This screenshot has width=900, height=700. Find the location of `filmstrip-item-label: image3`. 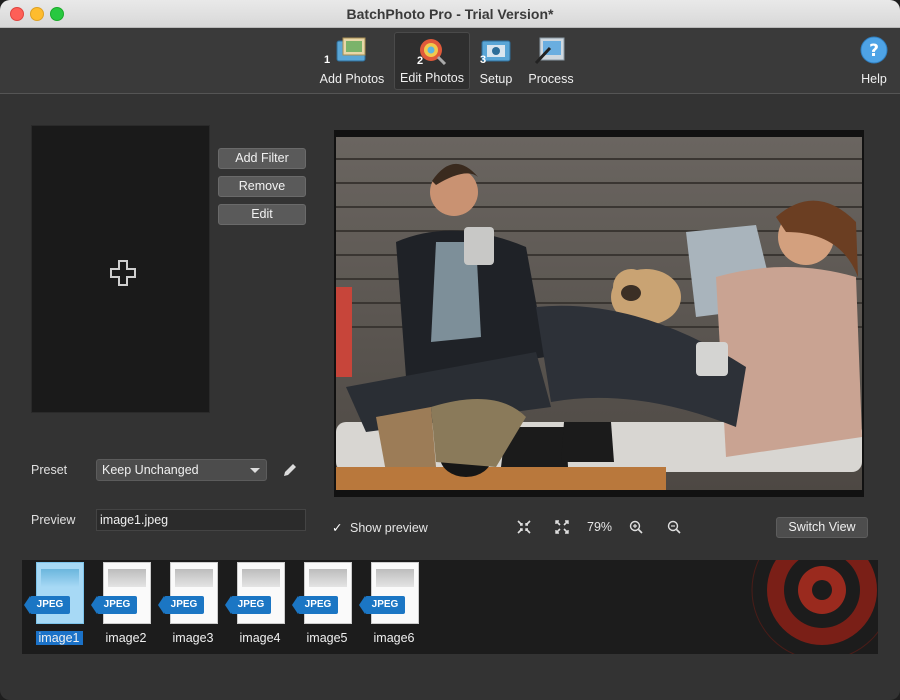

filmstrip-item-label: image3 is located at coordinates (193, 638).